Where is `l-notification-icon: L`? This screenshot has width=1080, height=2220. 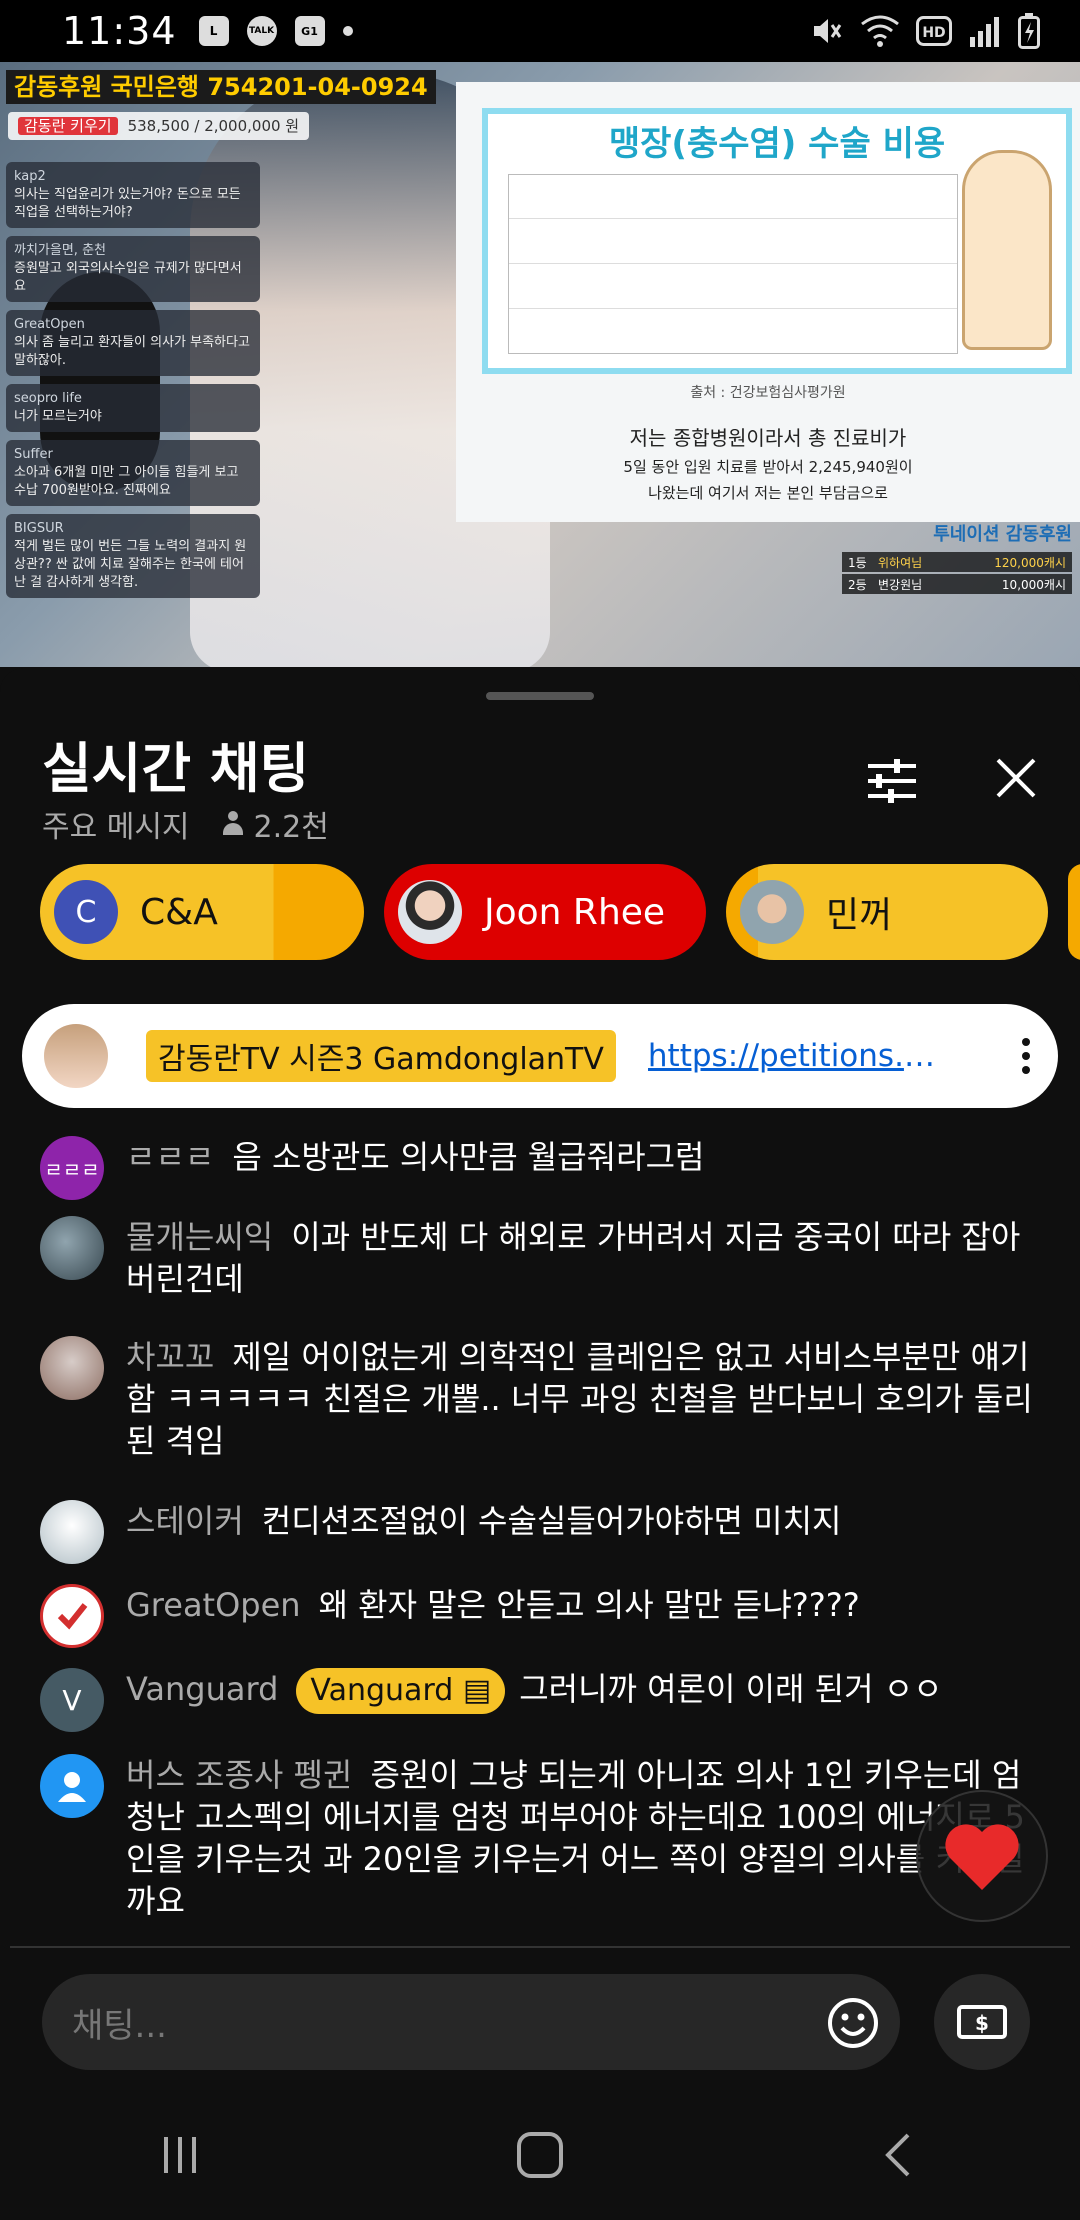 l-notification-icon: L is located at coordinates (213, 31).